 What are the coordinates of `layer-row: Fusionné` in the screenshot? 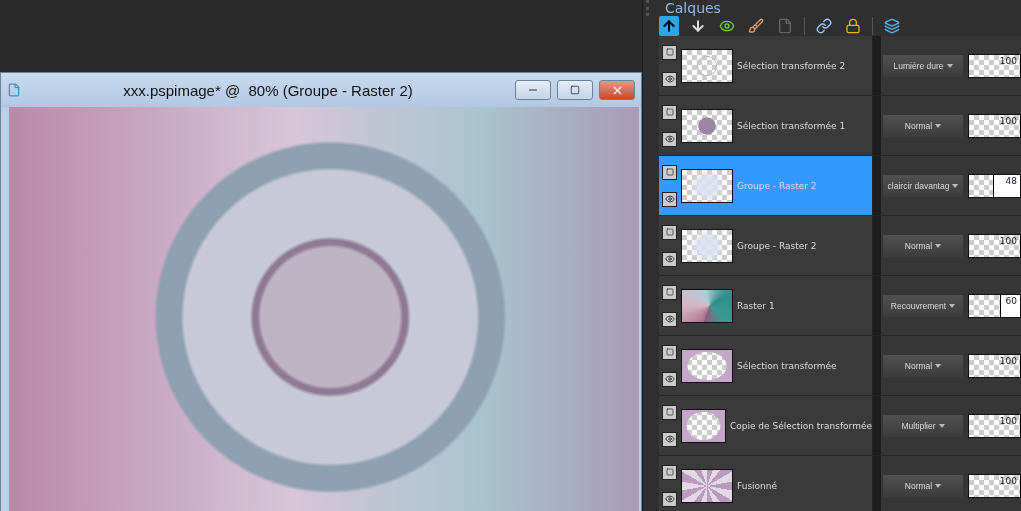 It's located at (766, 483).